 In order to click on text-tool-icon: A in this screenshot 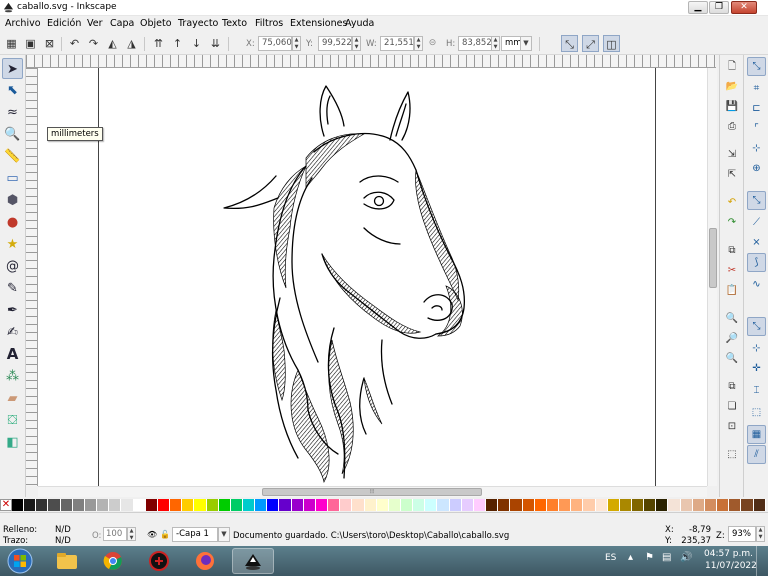, I will do `click(12, 354)`.